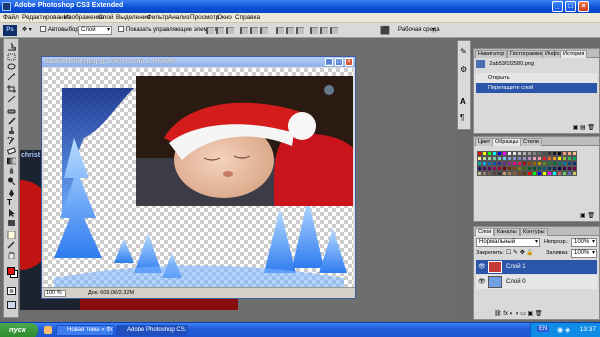  What do you see at coordinates (491, 54) in the screenshot?
I see `tab-navigator: Навигатор` at bounding box center [491, 54].